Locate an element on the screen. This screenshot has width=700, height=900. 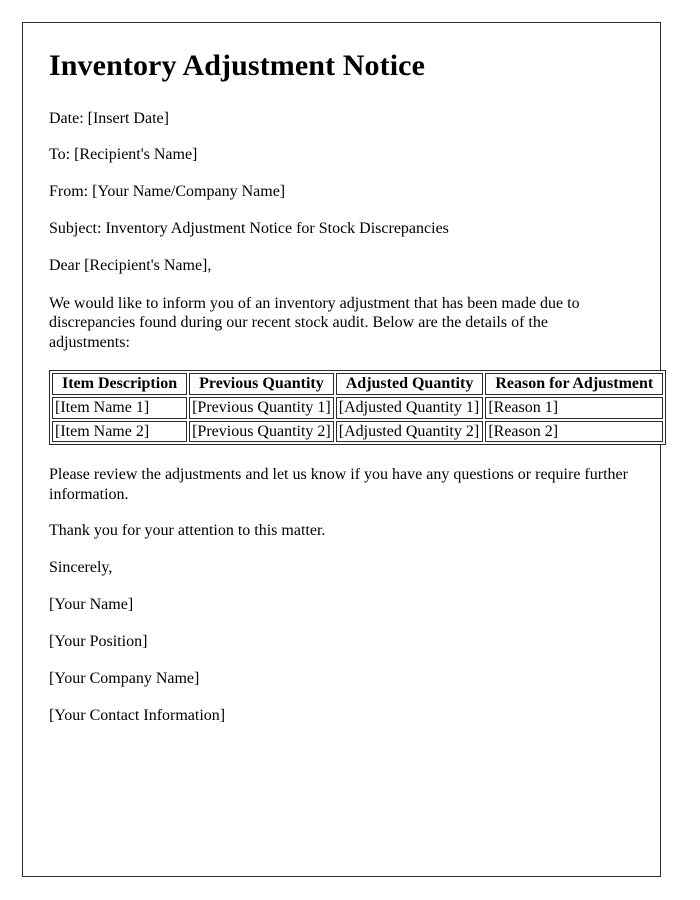
signature-company: [Your Company Name] is located at coordinates (124, 678).